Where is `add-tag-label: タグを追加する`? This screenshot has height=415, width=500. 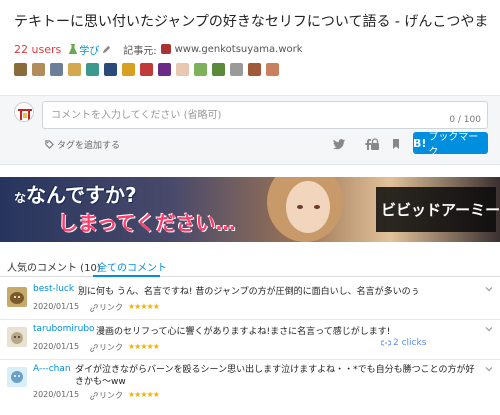 add-tag-label: タグを追加する is located at coordinates (89, 146).